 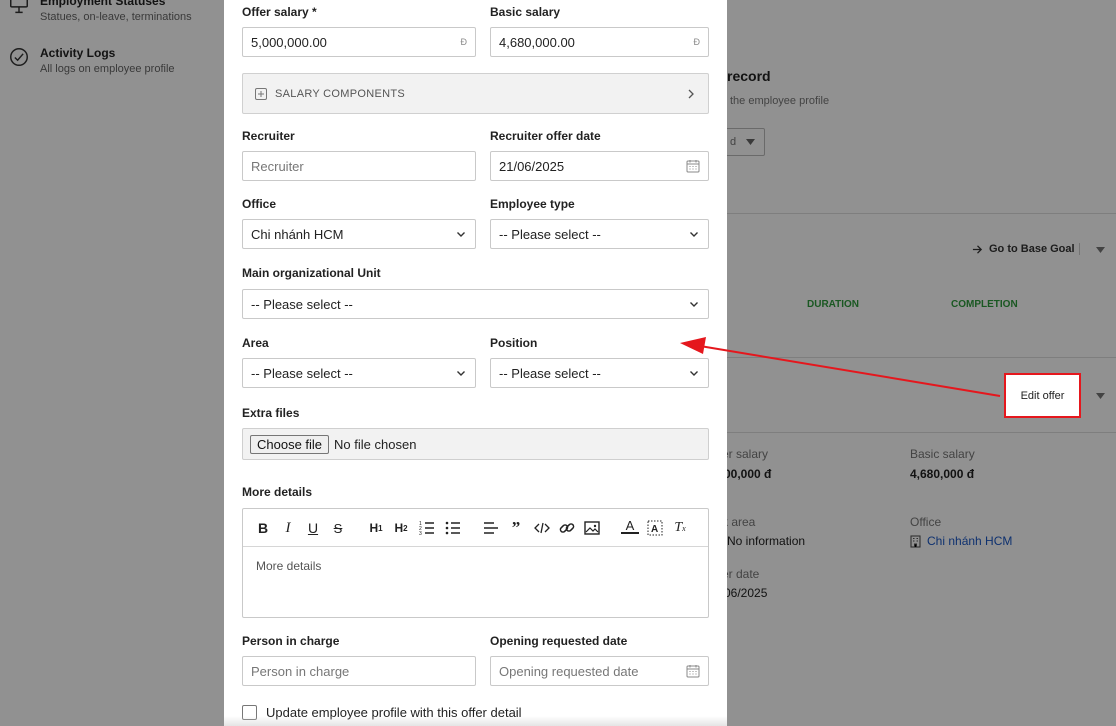 What do you see at coordinates (19, 57) in the screenshot?
I see `check-circle-icon` at bounding box center [19, 57].